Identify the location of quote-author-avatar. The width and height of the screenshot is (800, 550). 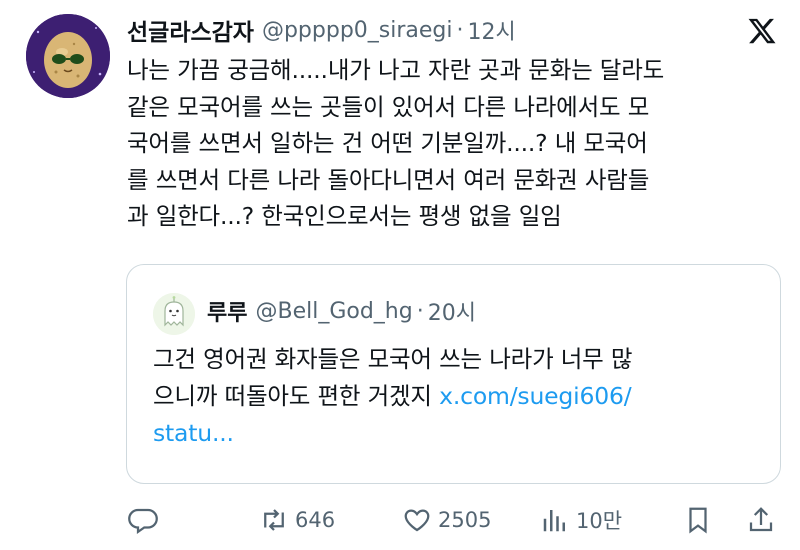
(174, 314).